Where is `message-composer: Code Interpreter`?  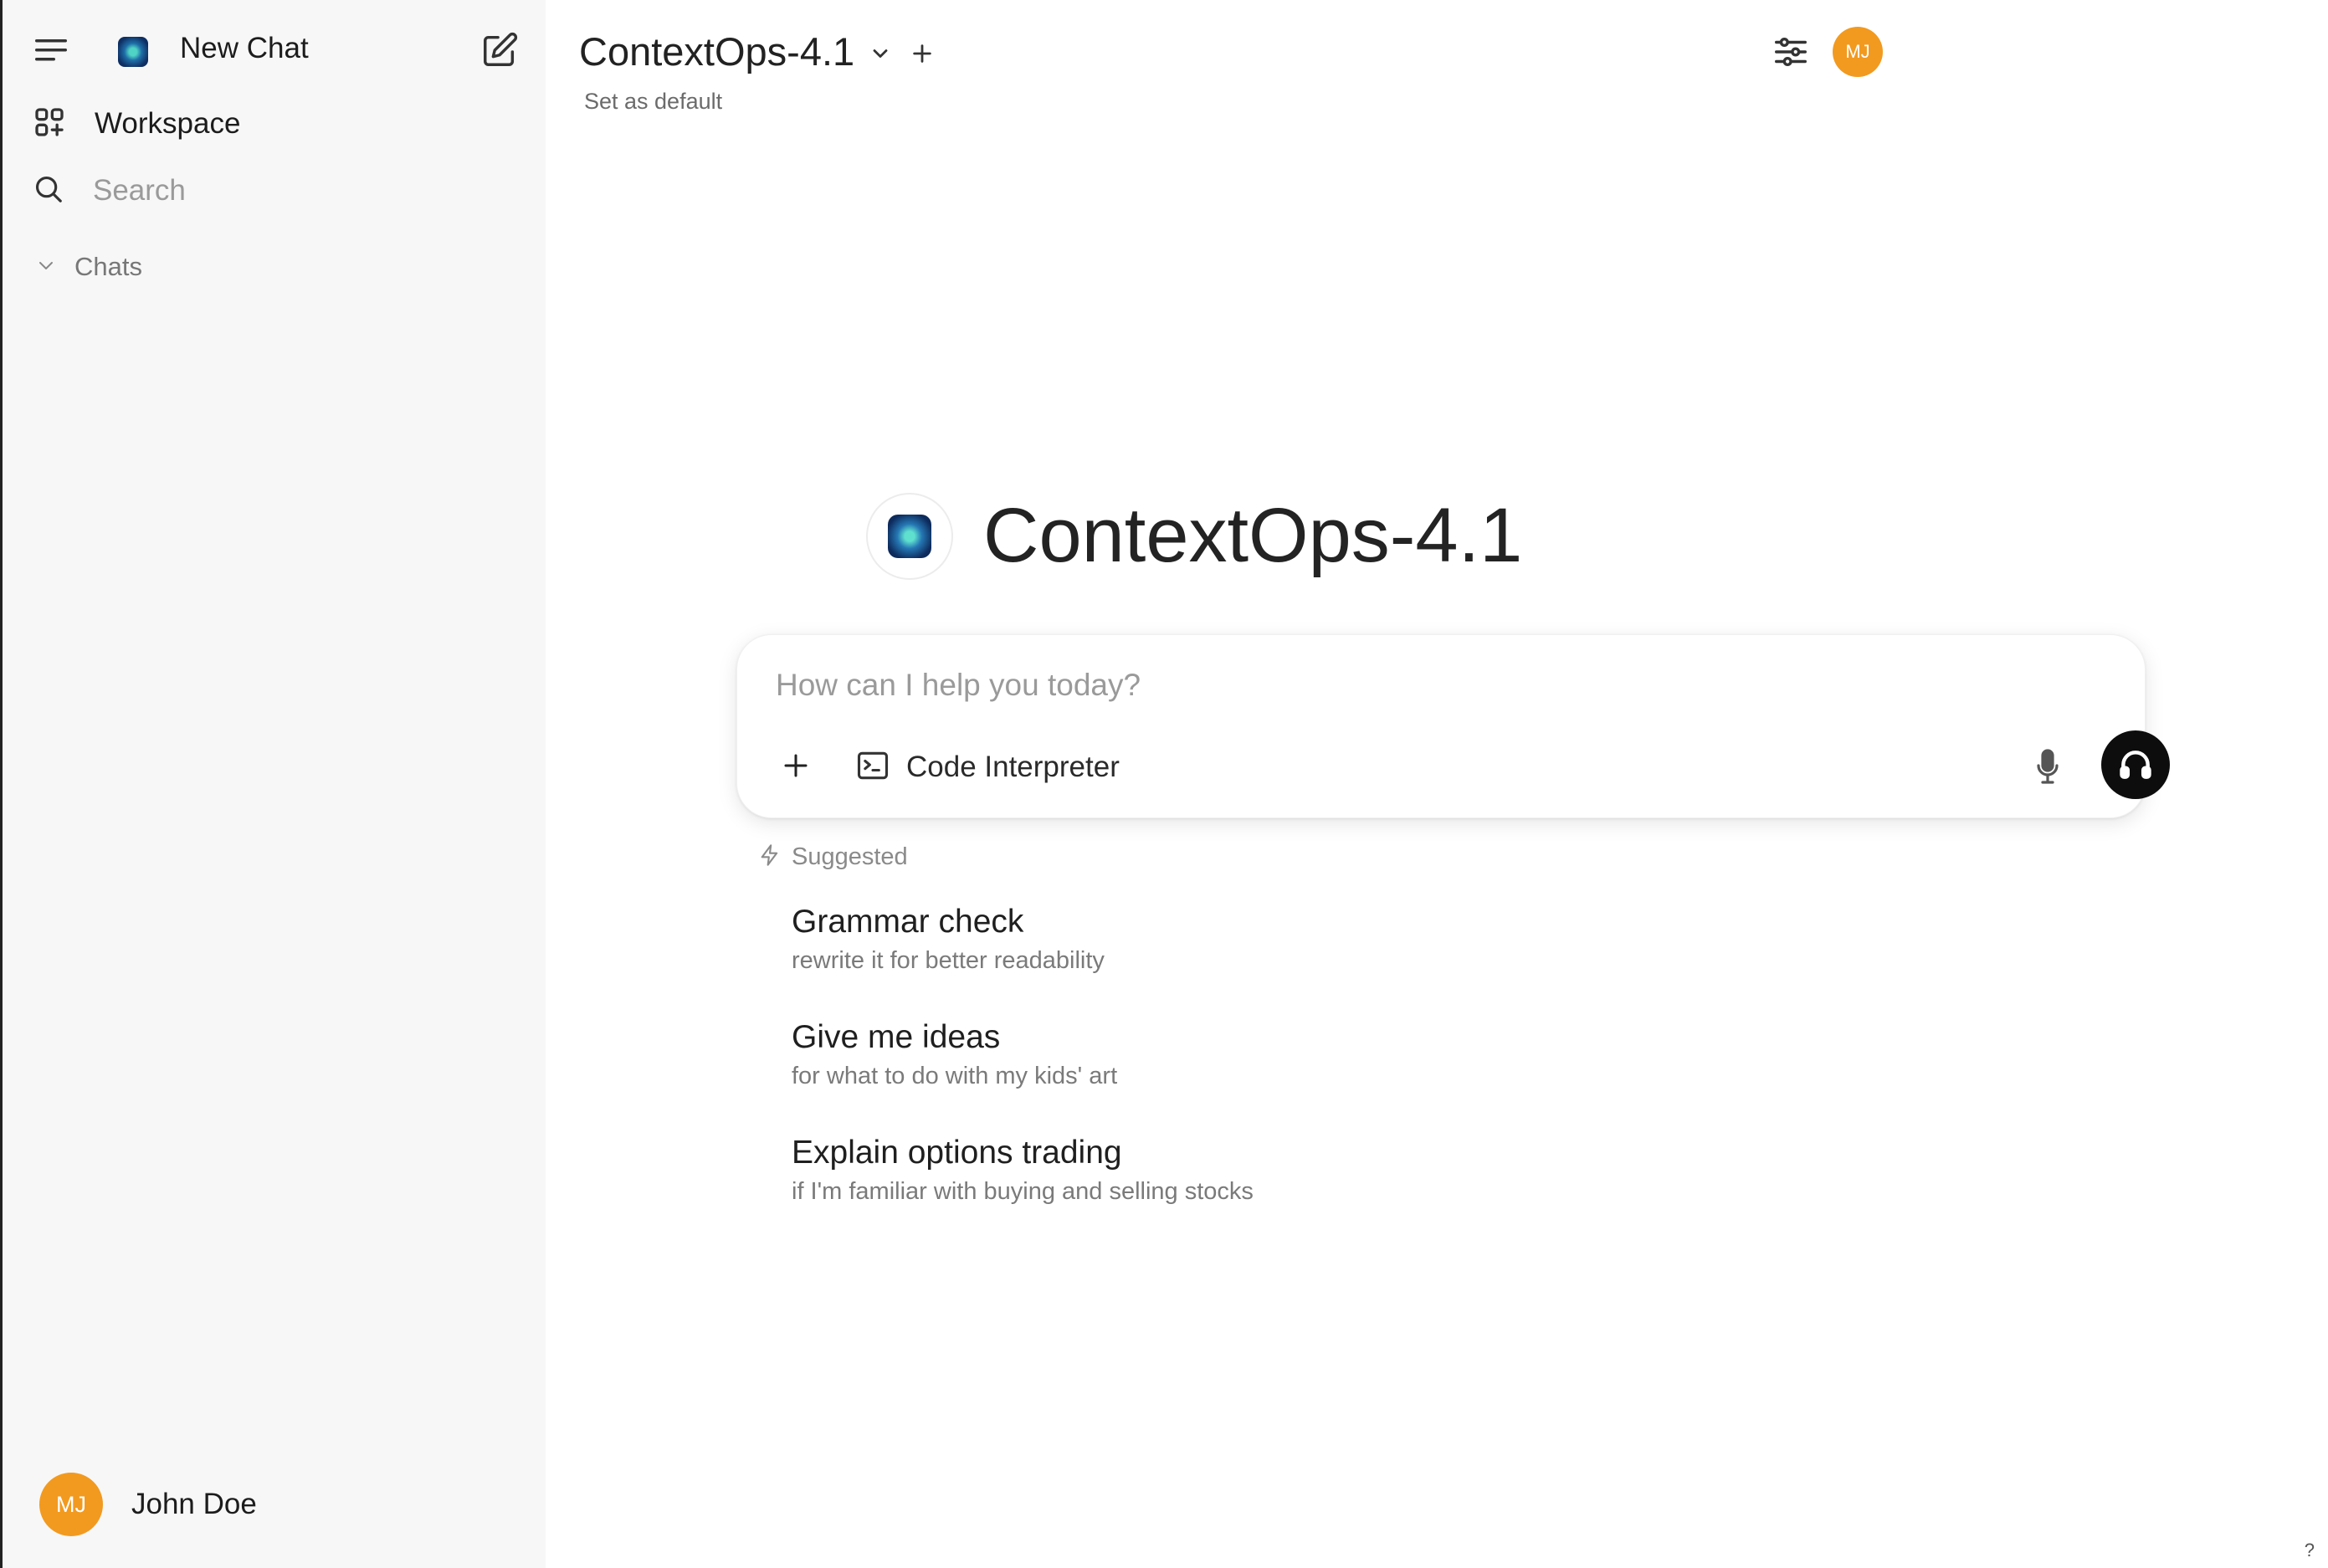
message-composer: Code Interpreter is located at coordinates (1453, 726).